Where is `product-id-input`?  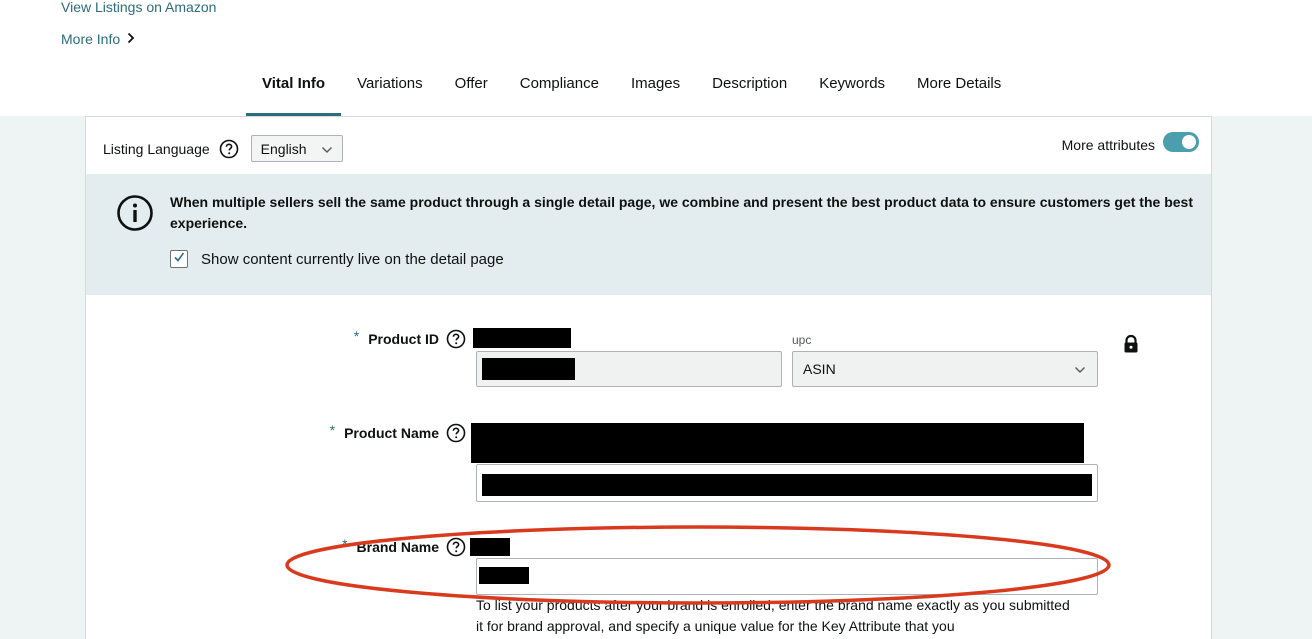 product-id-input is located at coordinates (629, 369).